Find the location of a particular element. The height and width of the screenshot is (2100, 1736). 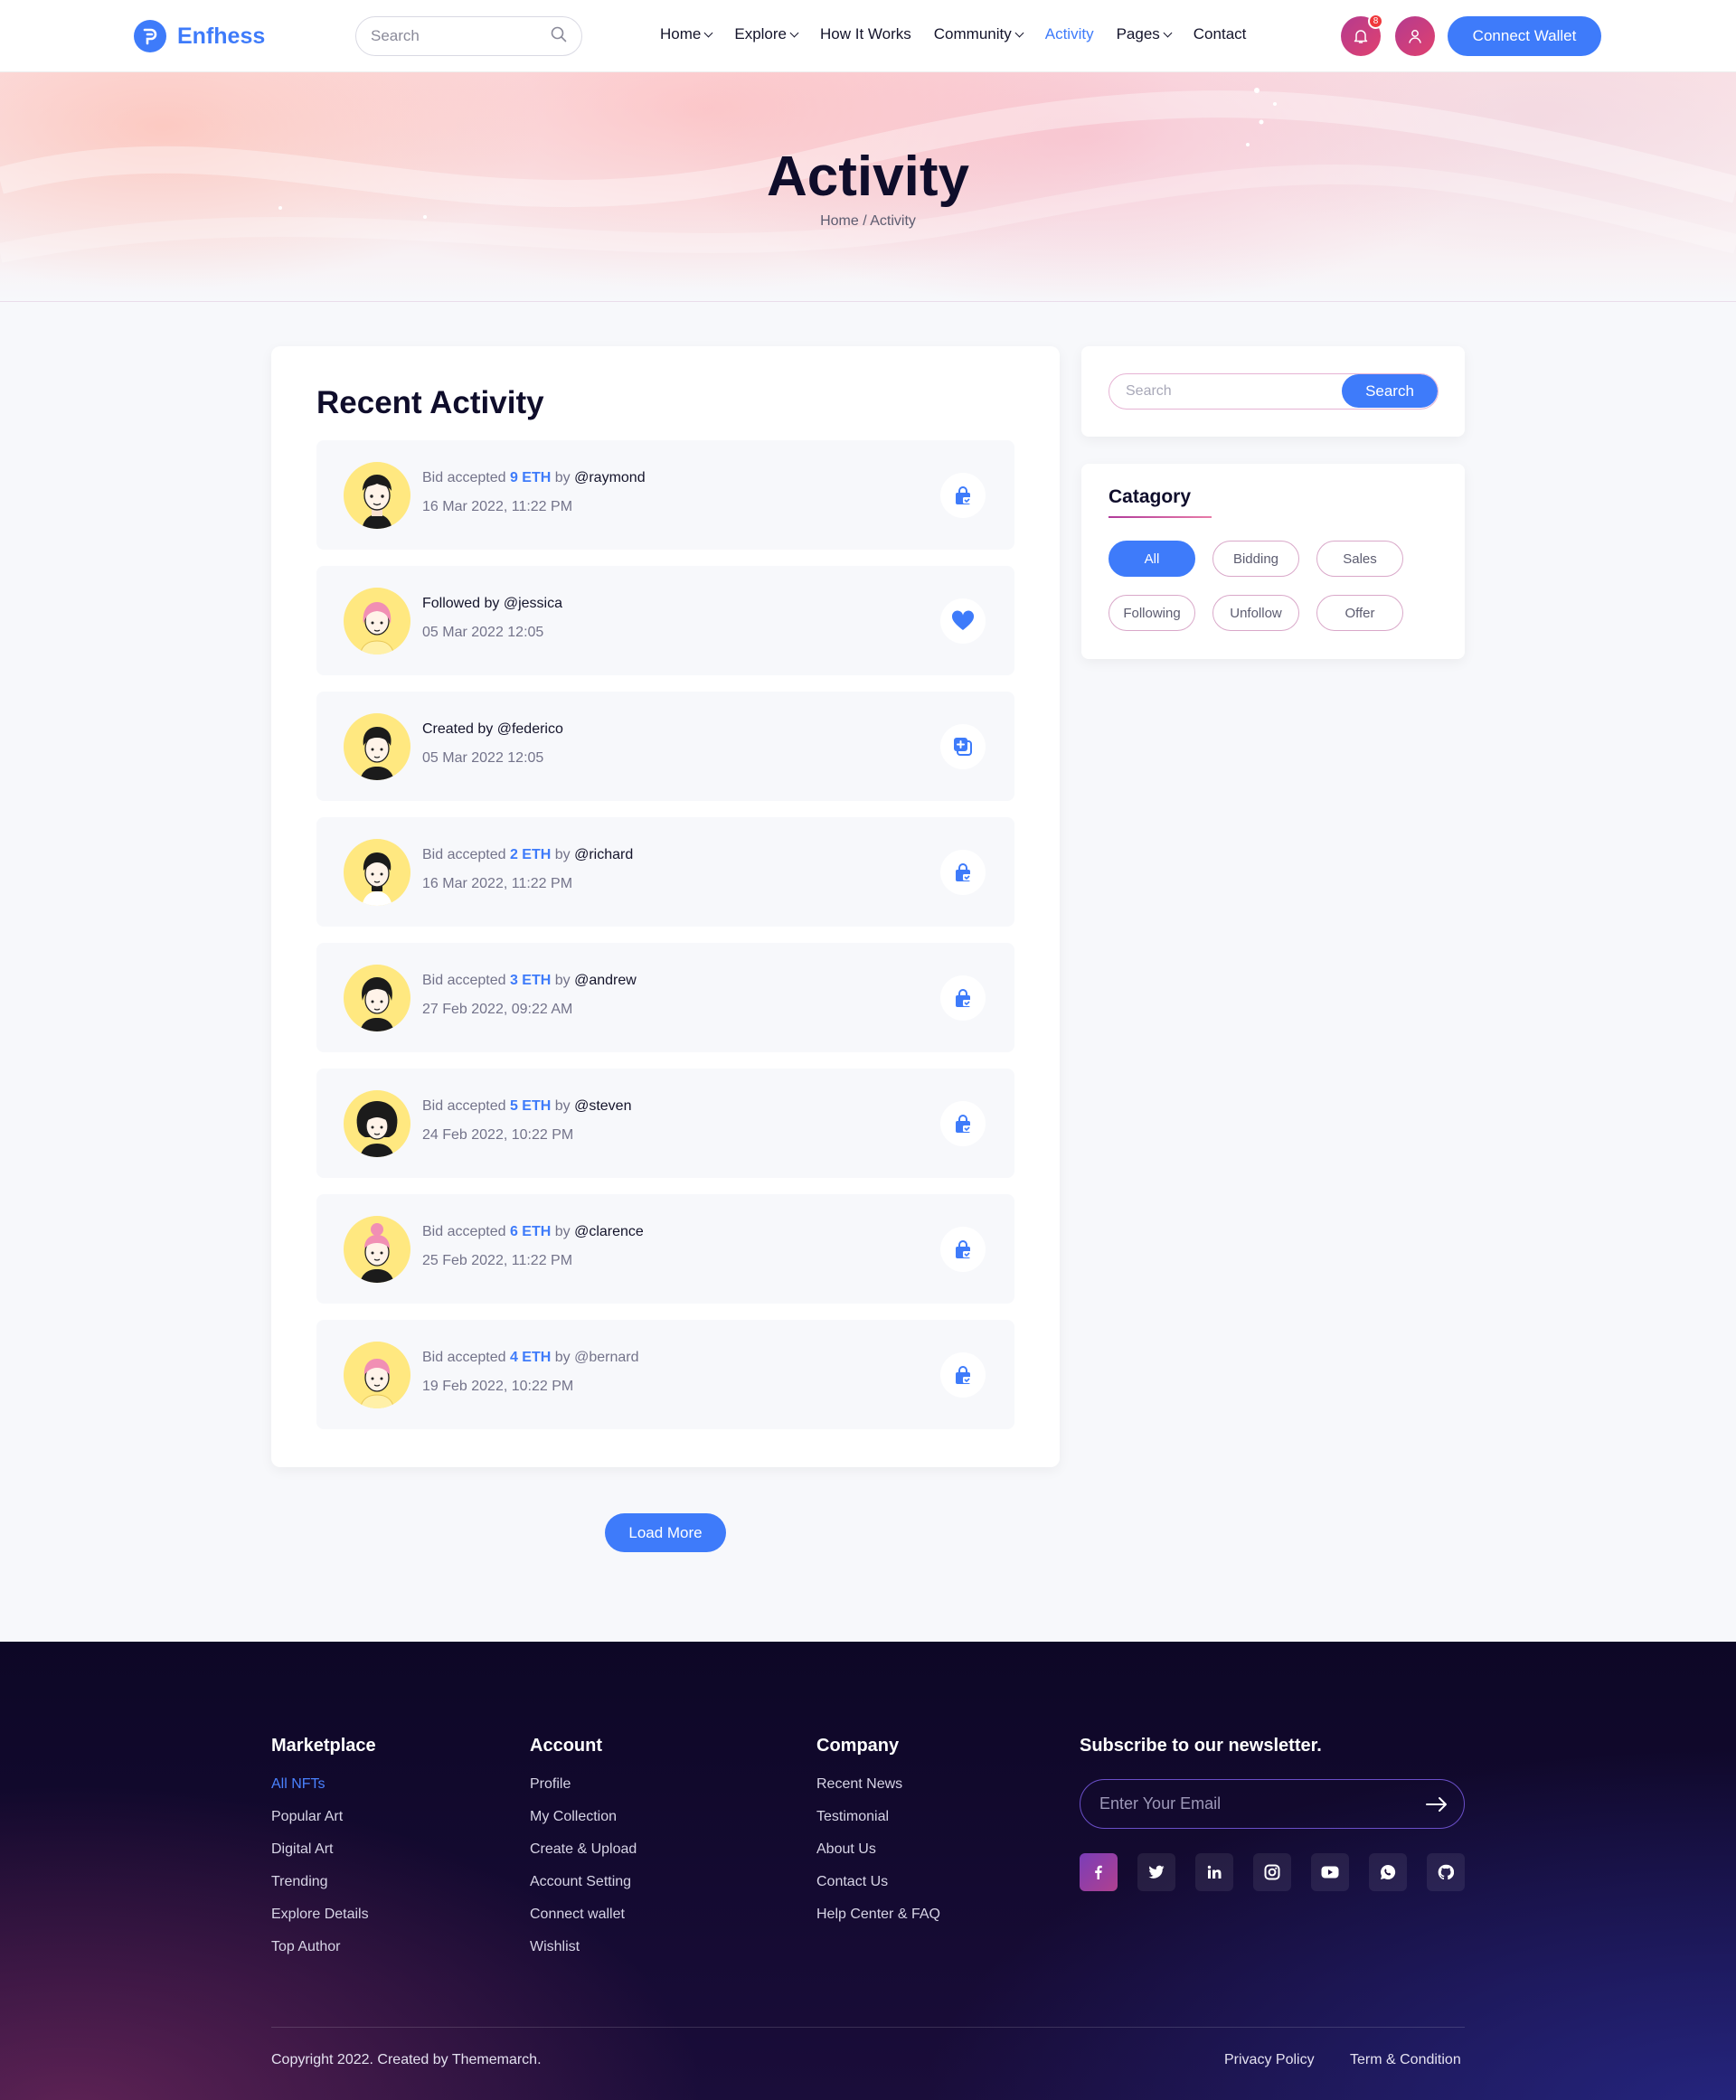

bell-icon is located at coordinates (1361, 36).